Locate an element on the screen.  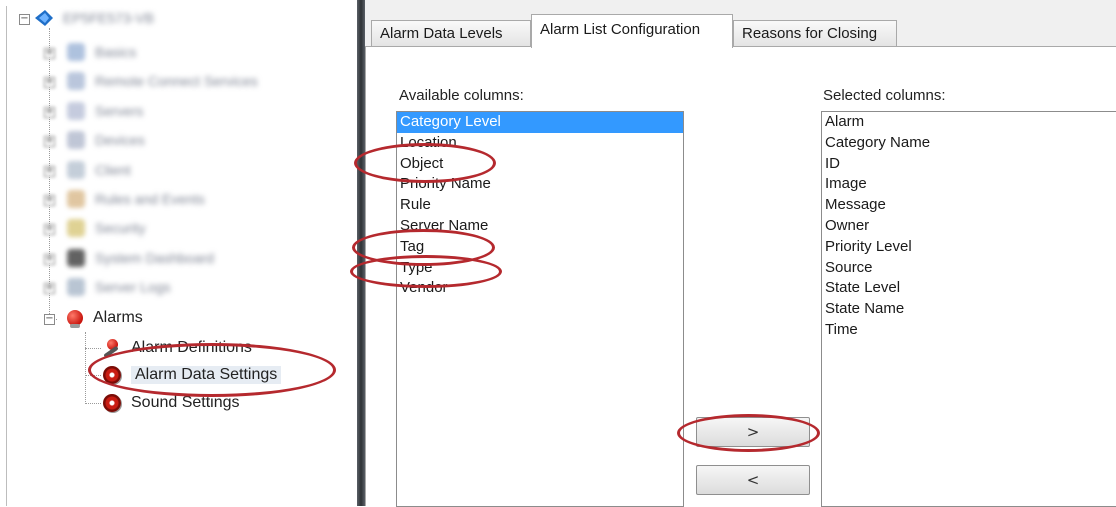
tree-node-blurred: Basics is located at coordinates (101, 52).